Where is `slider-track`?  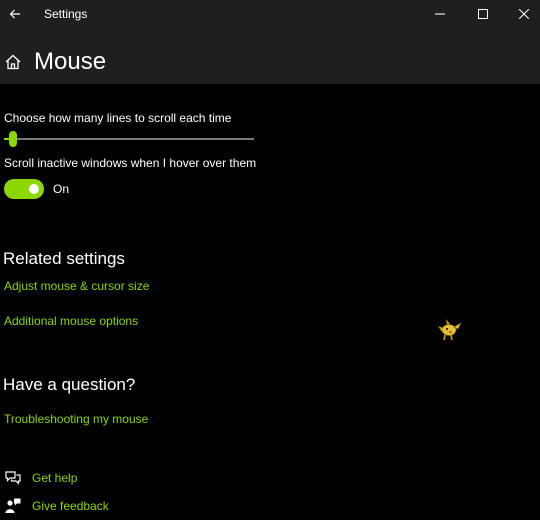 slider-track is located at coordinates (129, 139).